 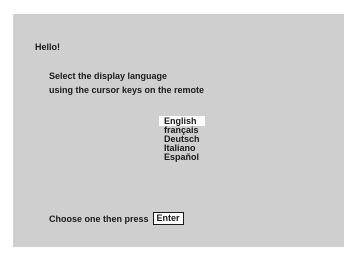 I want to click on enter-key-button: Enter, so click(x=168, y=218).